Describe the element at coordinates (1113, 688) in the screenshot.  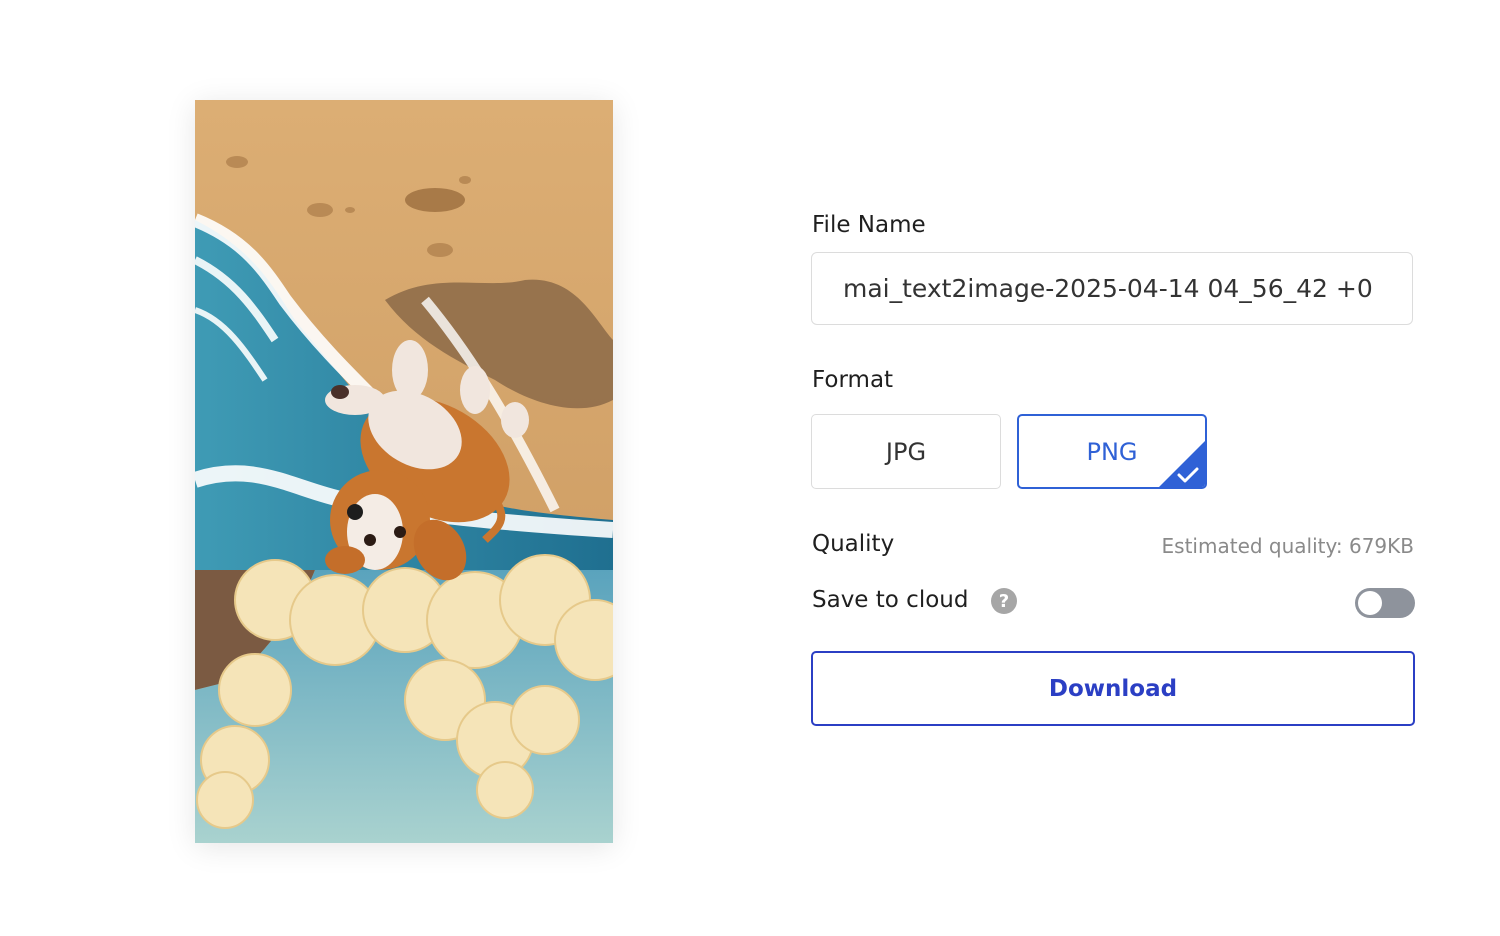
I see `download-button: Download` at that location.